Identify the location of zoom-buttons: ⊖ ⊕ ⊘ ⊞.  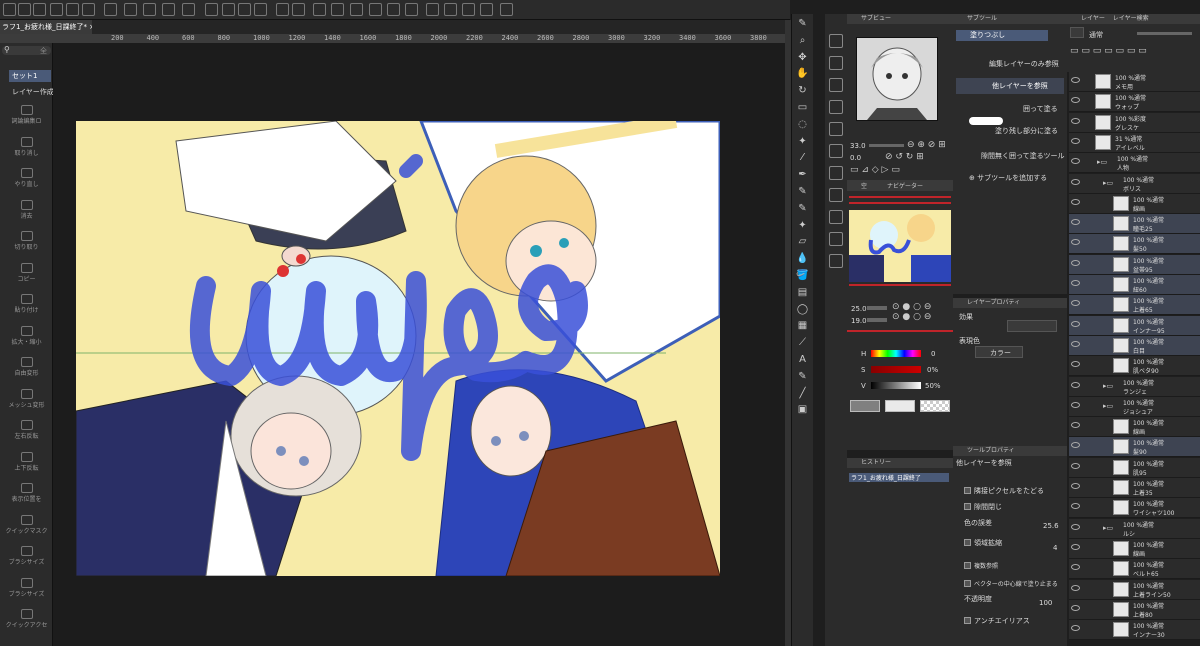
(927, 145).